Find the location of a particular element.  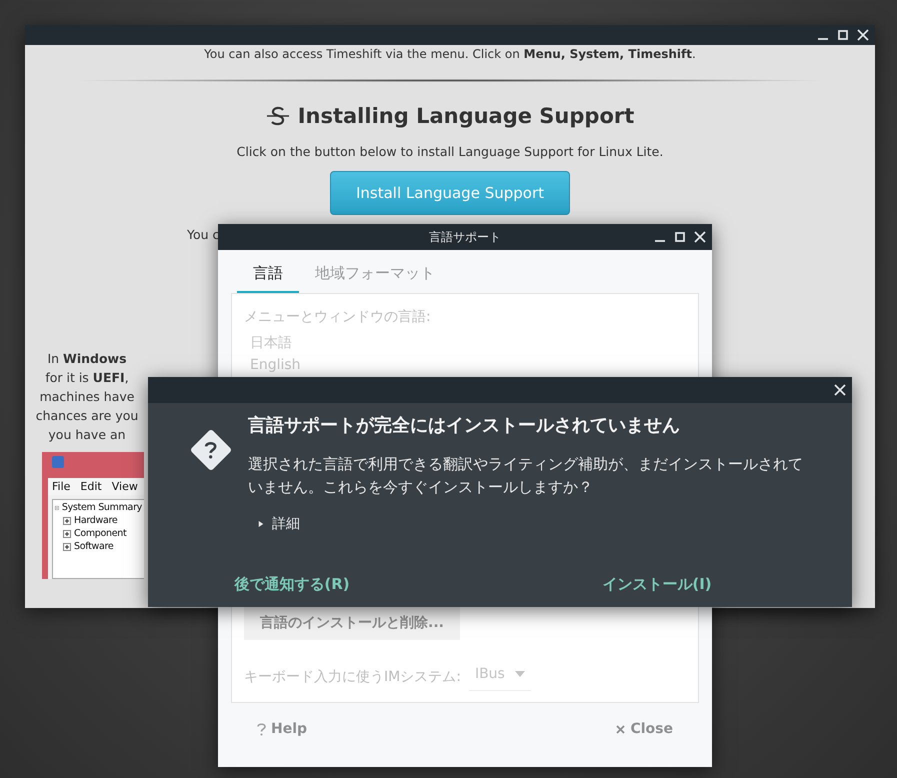

strikethrough-s-icon is located at coordinates (278, 116).